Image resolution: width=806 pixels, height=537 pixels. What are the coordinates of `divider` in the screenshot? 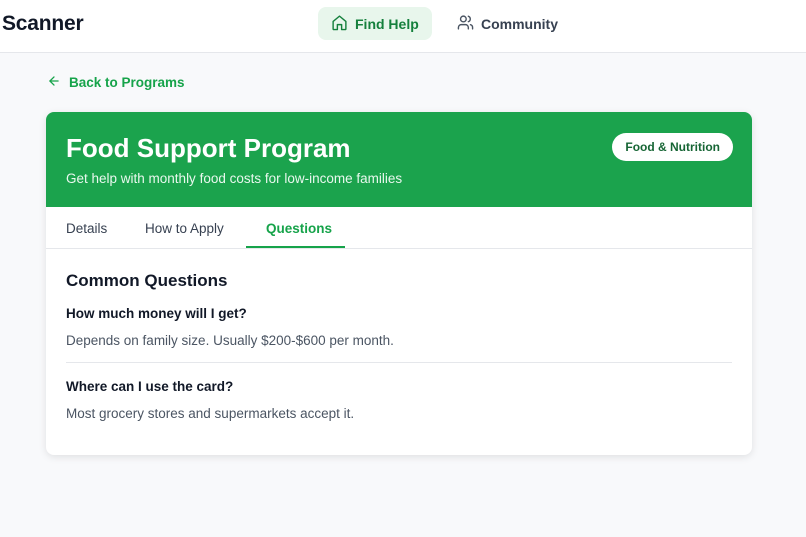 It's located at (399, 362).